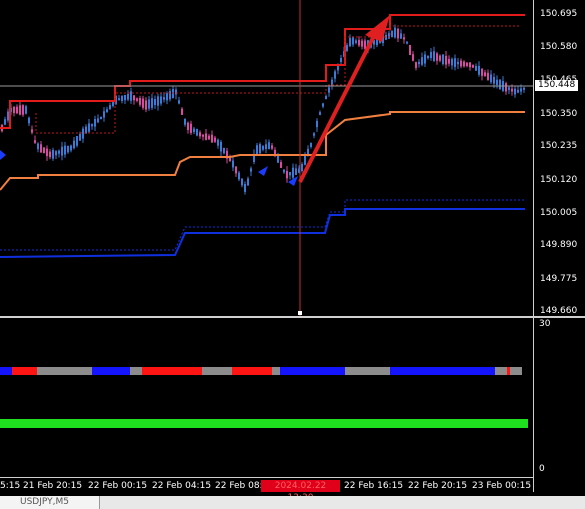  I want to click on price-label: 150.120, so click(559, 180).